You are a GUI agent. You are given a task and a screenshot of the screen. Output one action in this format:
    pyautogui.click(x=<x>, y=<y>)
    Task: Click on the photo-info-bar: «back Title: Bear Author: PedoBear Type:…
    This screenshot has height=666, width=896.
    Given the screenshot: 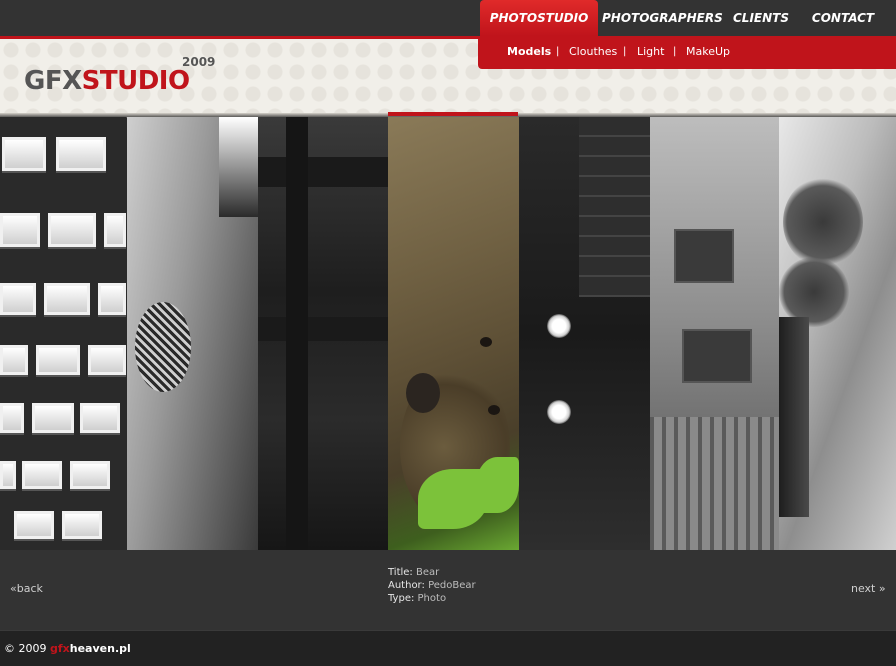 What is the action you would take?
    pyautogui.click(x=448, y=590)
    